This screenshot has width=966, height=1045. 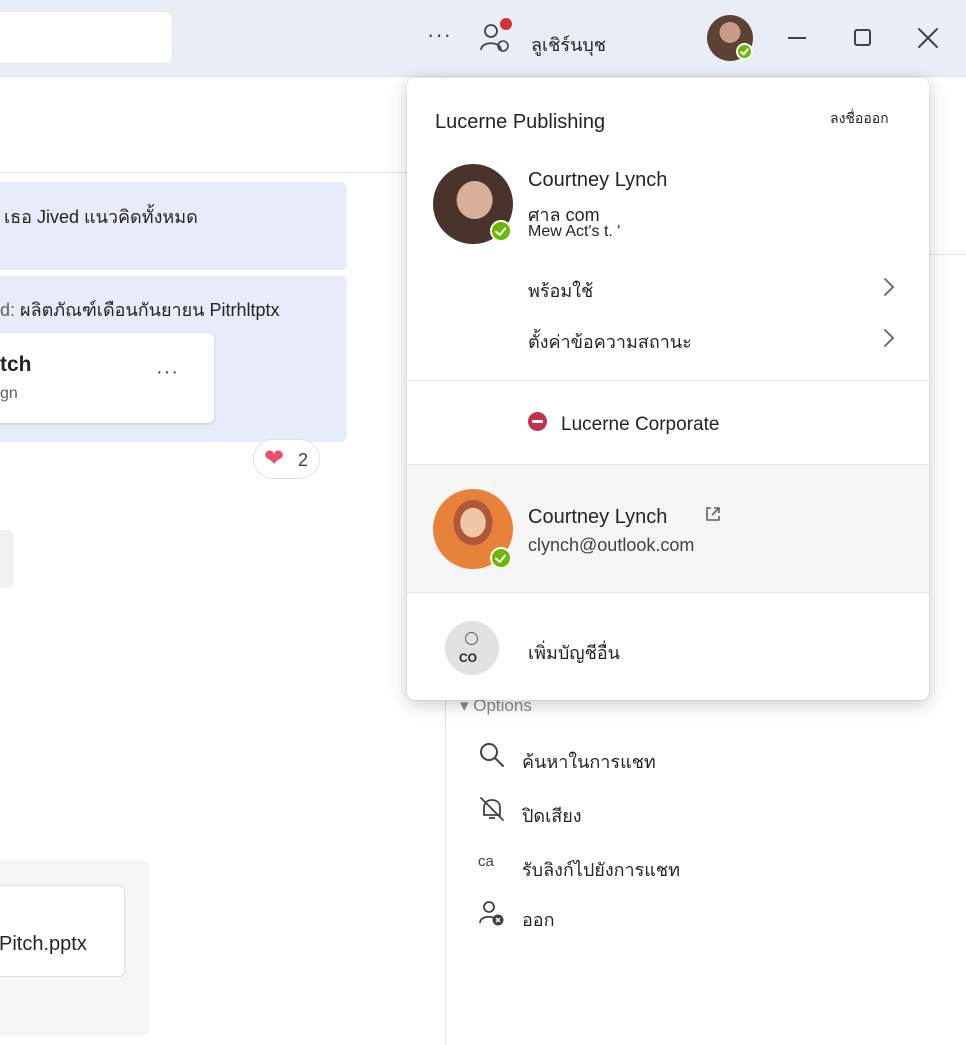 What do you see at coordinates (552, 816) in the screenshot?
I see `option-label: ปิดเสียง` at bounding box center [552, 816].